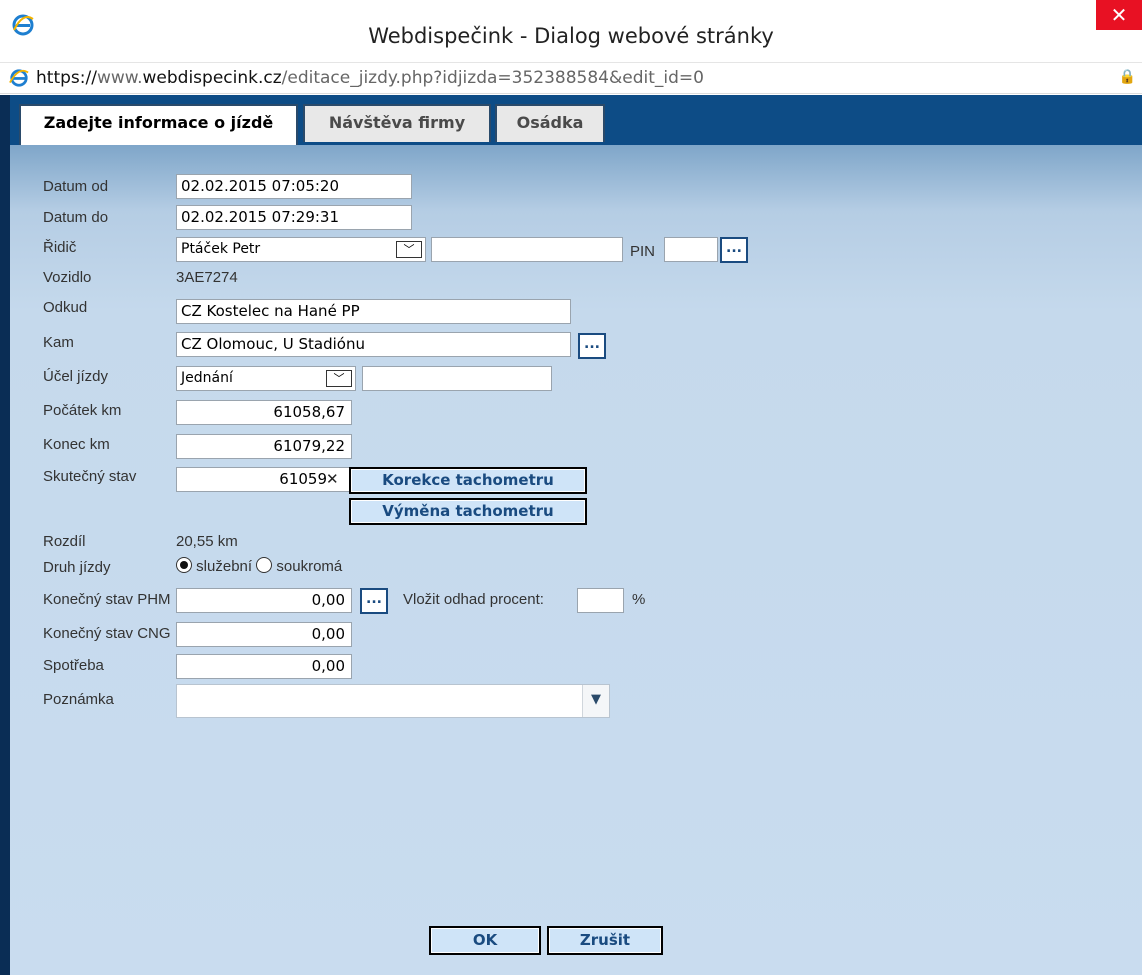  Describe the element at coordinates (107, 599) in the screenshot. I see `phm-label: Konečný stav PHM` at that location.